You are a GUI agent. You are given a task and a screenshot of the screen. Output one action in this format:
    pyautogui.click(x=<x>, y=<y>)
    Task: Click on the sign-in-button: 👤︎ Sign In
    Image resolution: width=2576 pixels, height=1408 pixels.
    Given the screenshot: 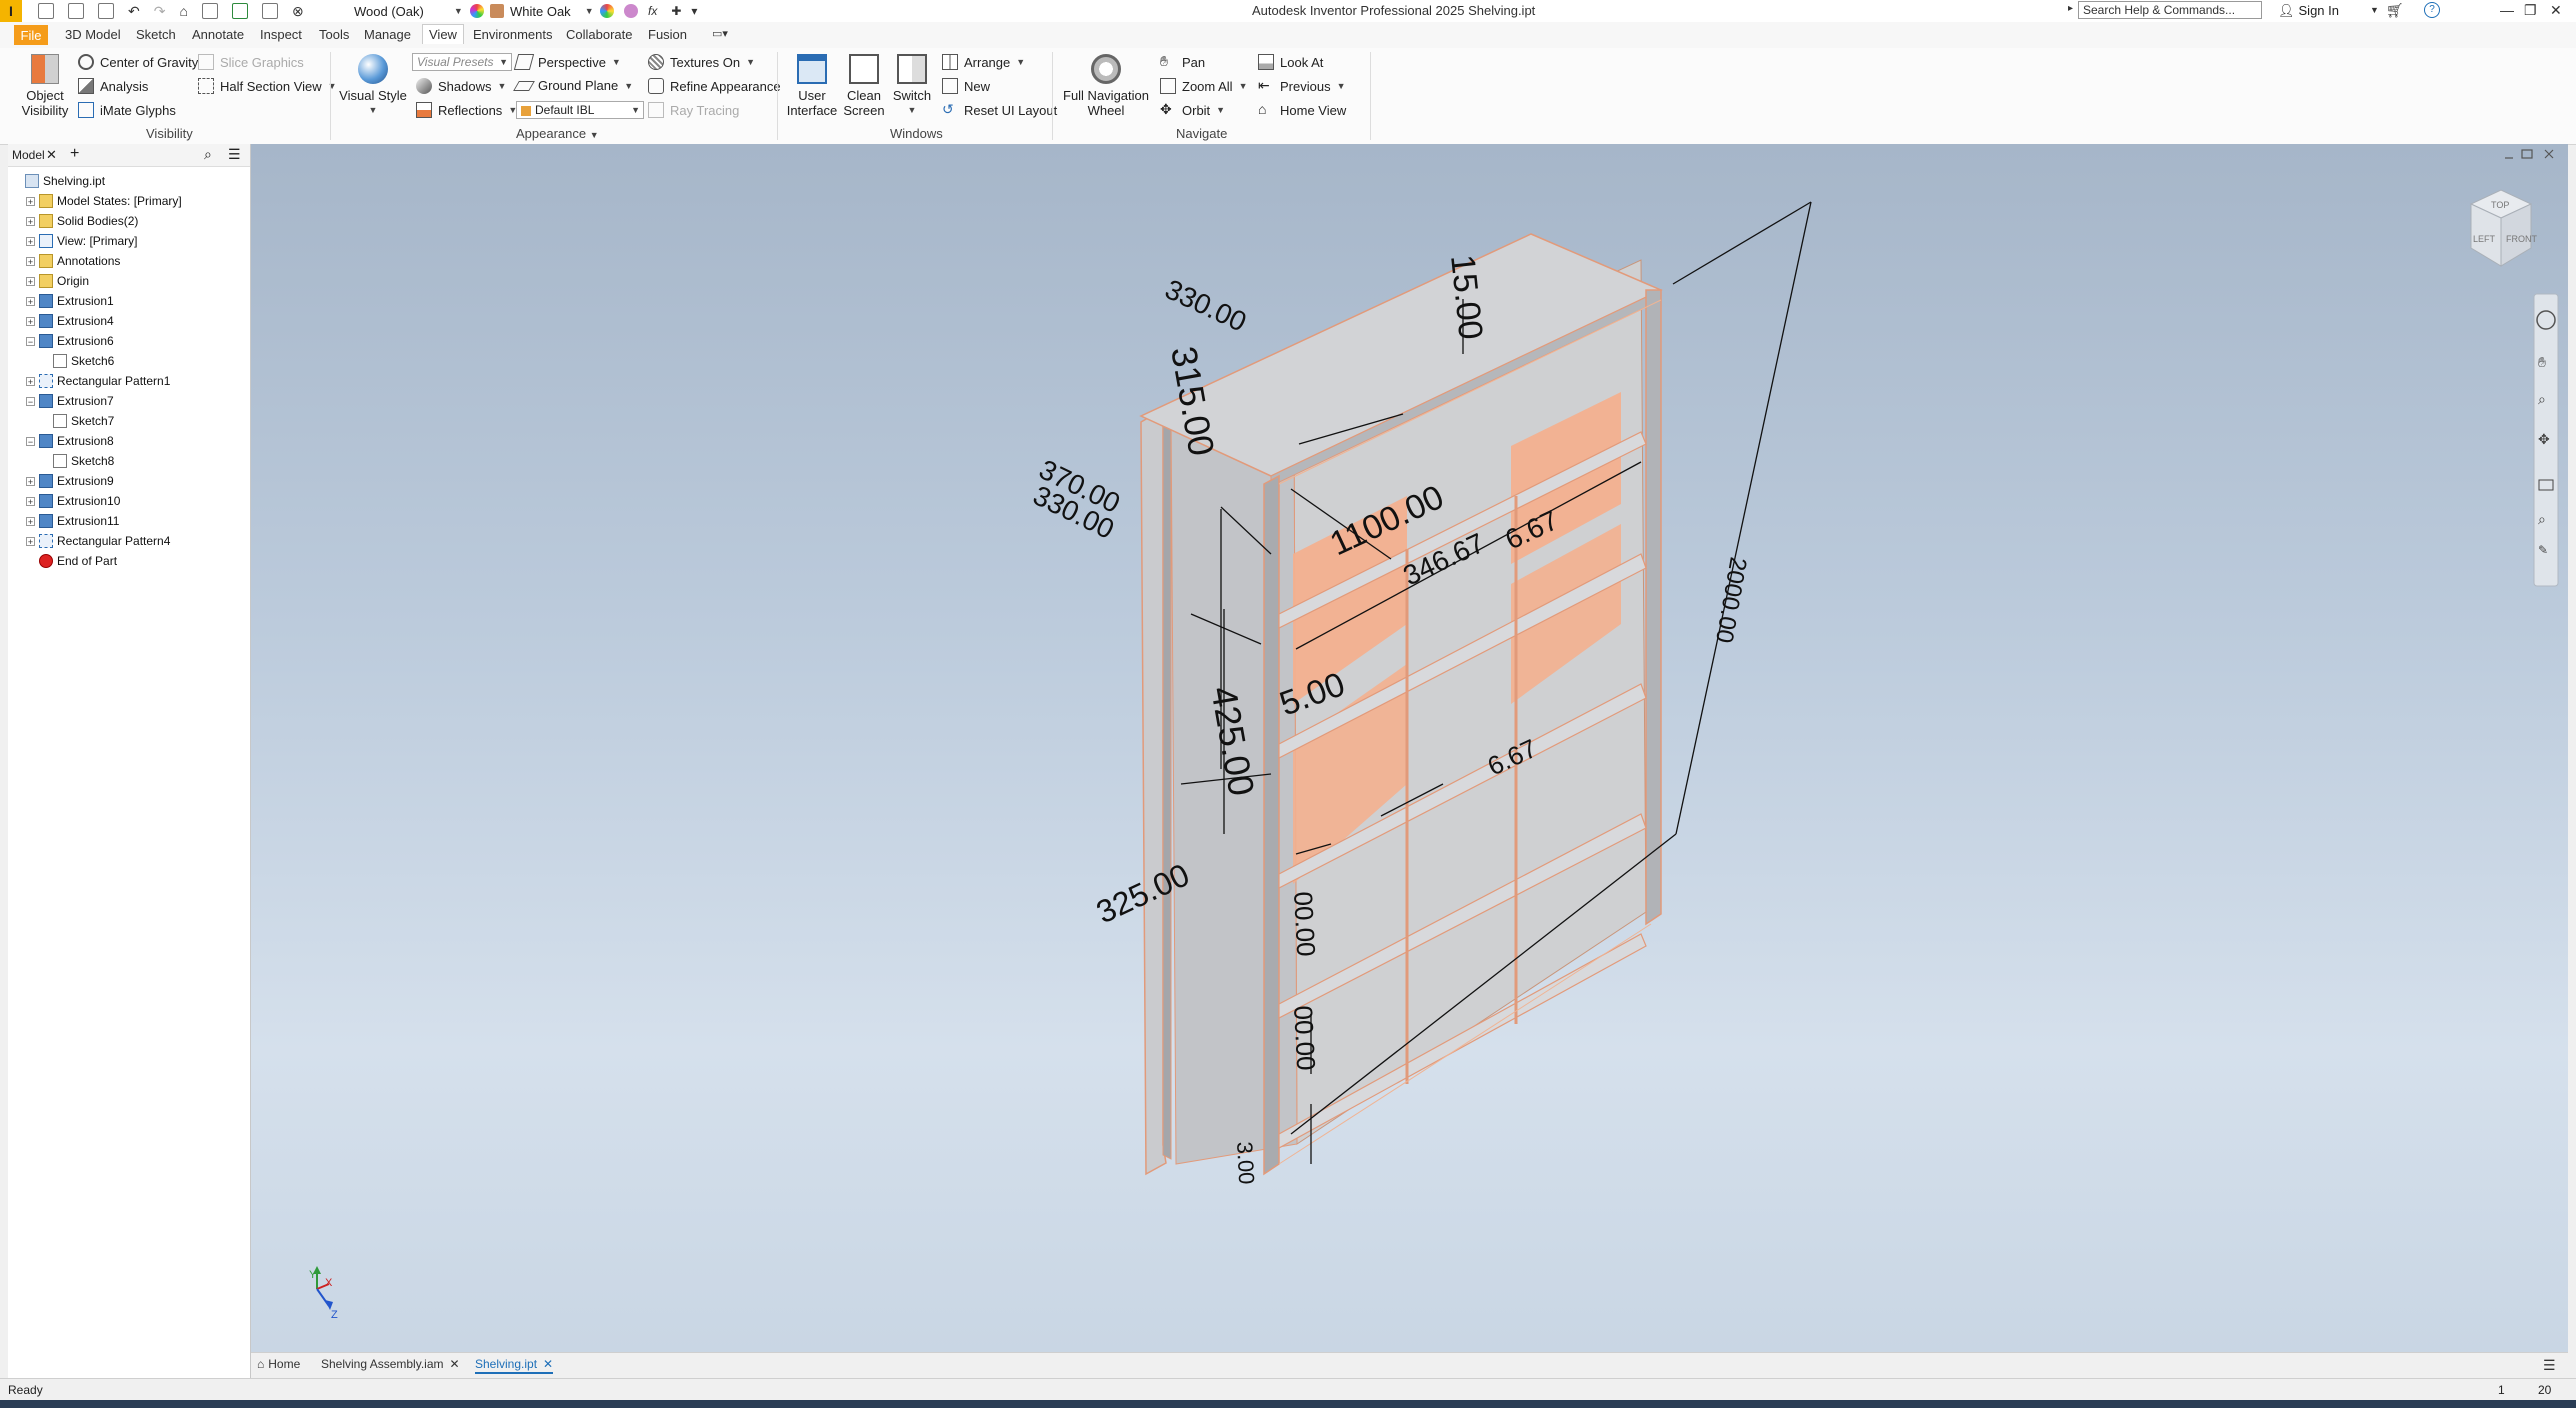 What is the action you would take?
    pyautogui.click(x=2308, y=11)
    